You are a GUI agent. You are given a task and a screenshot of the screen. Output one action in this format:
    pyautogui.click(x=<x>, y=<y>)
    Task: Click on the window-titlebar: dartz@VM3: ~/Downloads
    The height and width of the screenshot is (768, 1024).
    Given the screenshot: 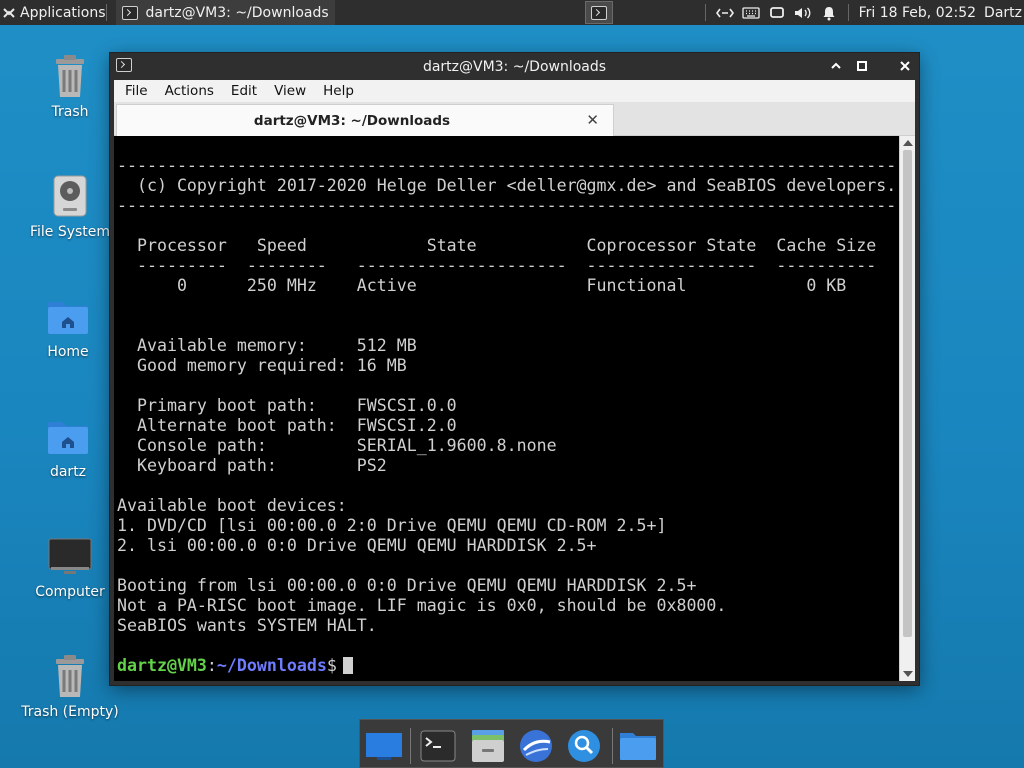 What is the action you would take?
    pyautogui.click(x=514, y=66)
    